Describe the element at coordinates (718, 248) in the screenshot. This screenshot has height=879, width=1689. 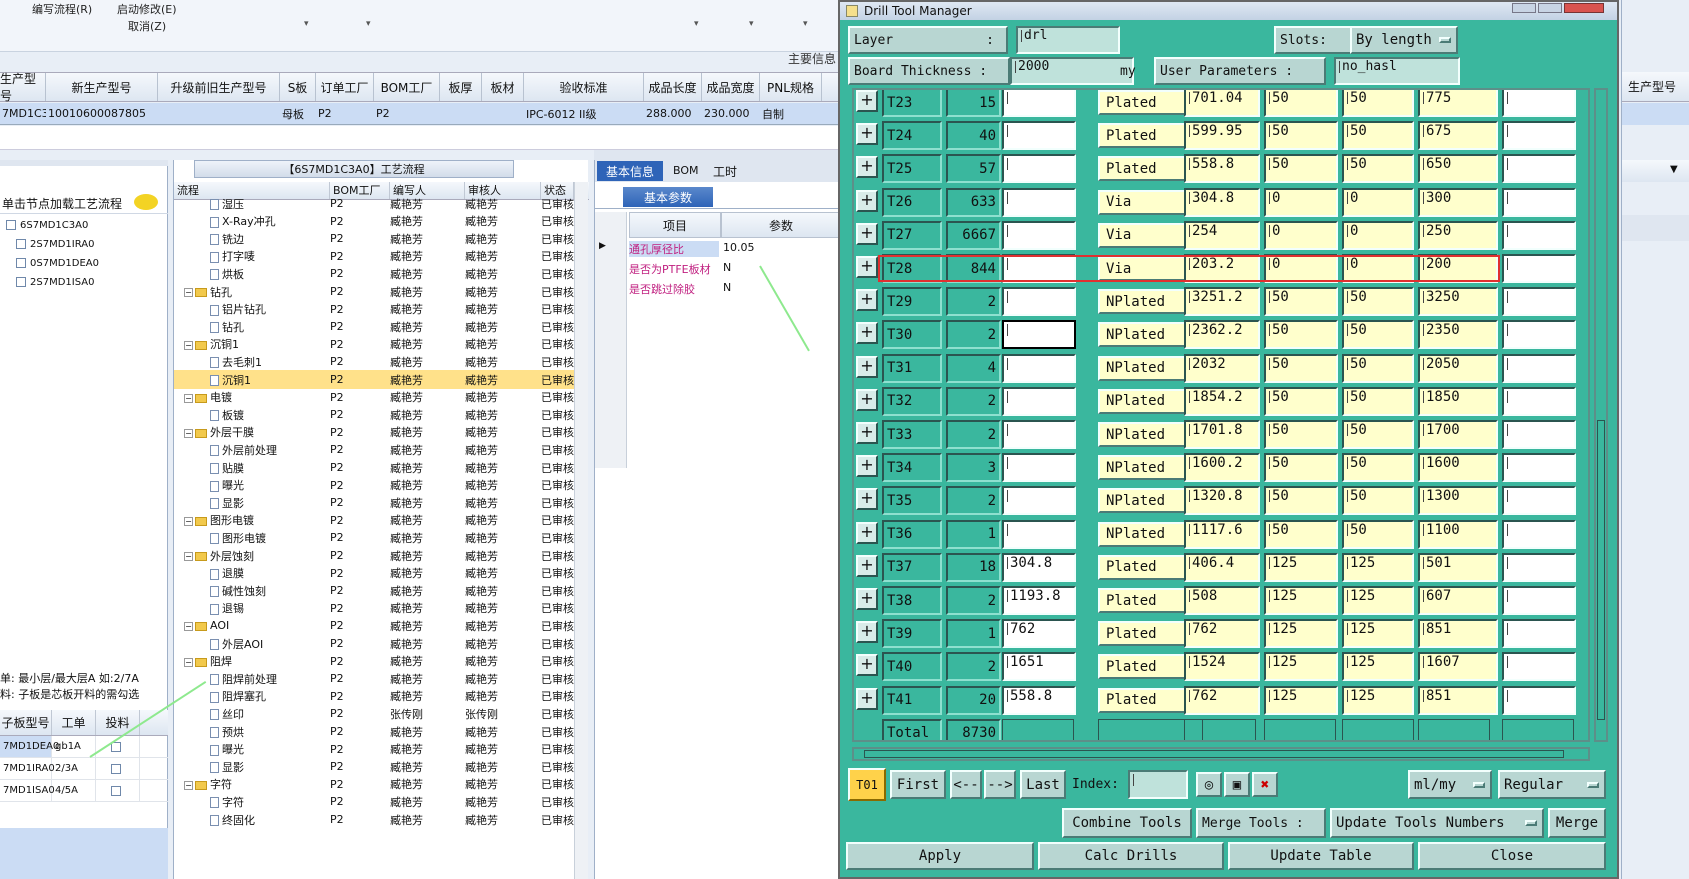
I see `param-row: ▶ 通孔厚径比 10.05` at that location.